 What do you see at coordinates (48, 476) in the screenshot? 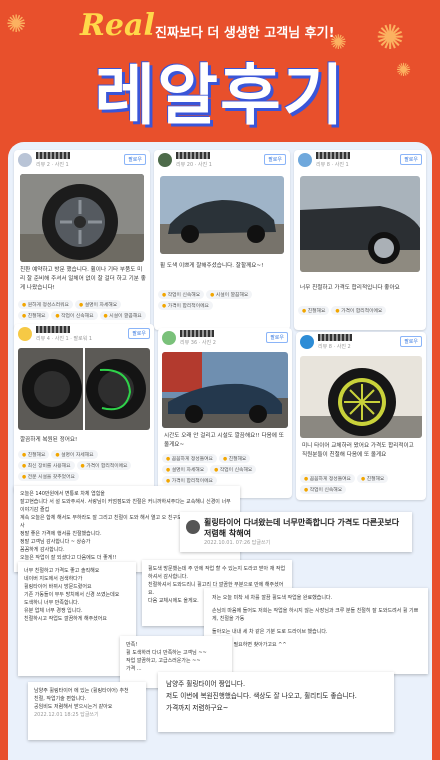
I see `review-tag: ● 전문 시설을 갖추었어요` at bounding box center [48, 476].